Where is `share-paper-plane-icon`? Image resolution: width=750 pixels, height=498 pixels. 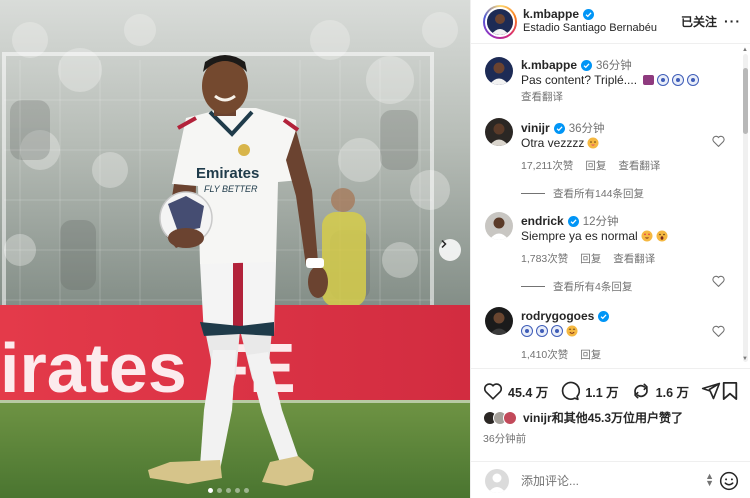
share-paper-plane-icon is located at coordinates (711, 391).